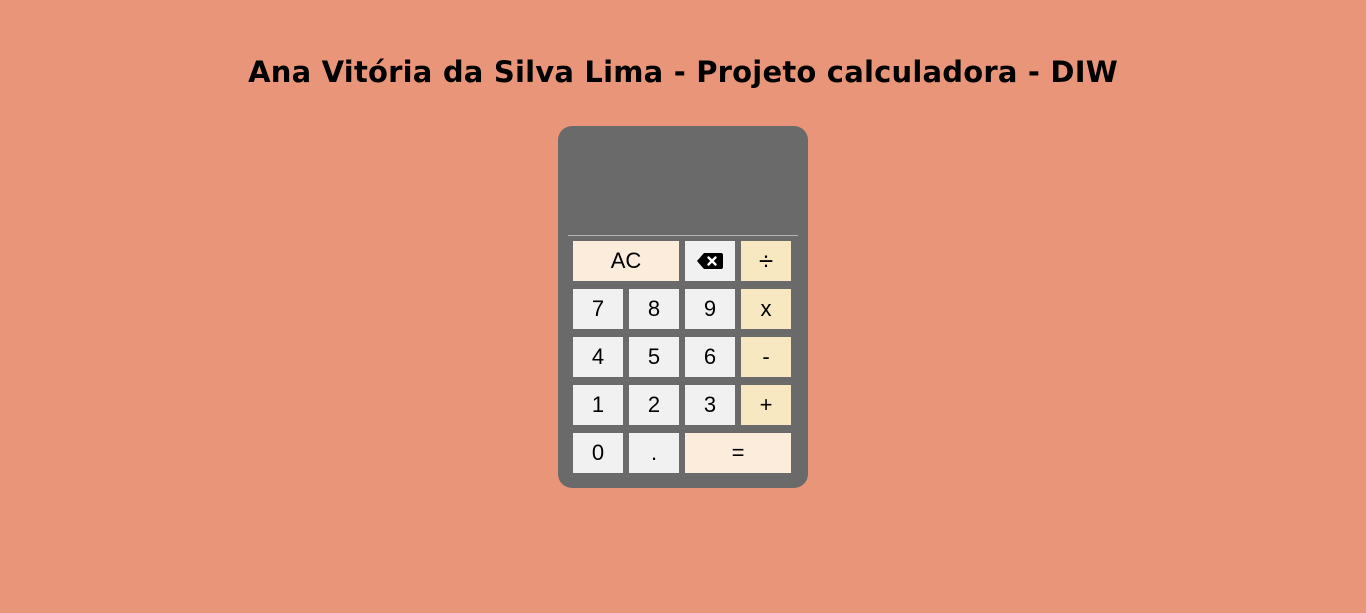  Describe the element at coordinates (710, 309) in the screenshot. I see `key-9: 9` at that location.